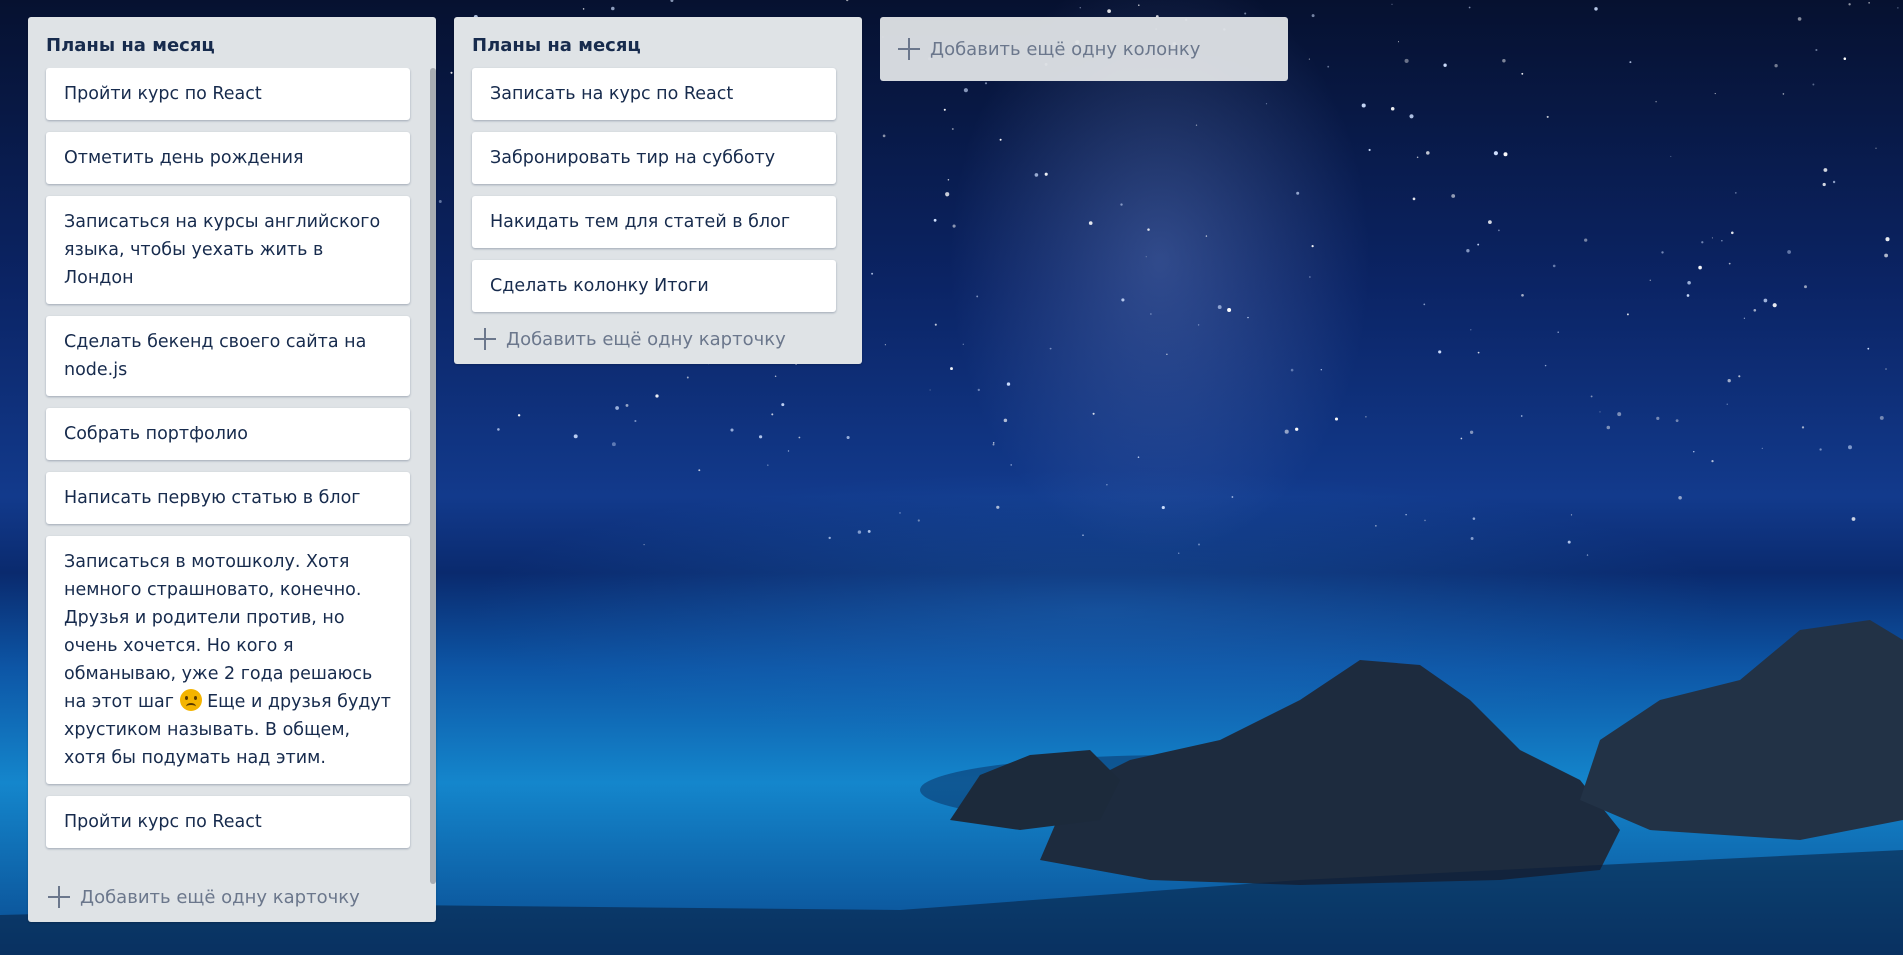 The image size is (1903, 955). What do you see at coordinates (190, 700) in the screenshot?
I see `sad-emoji-icon` at bounding box center [190, 700].